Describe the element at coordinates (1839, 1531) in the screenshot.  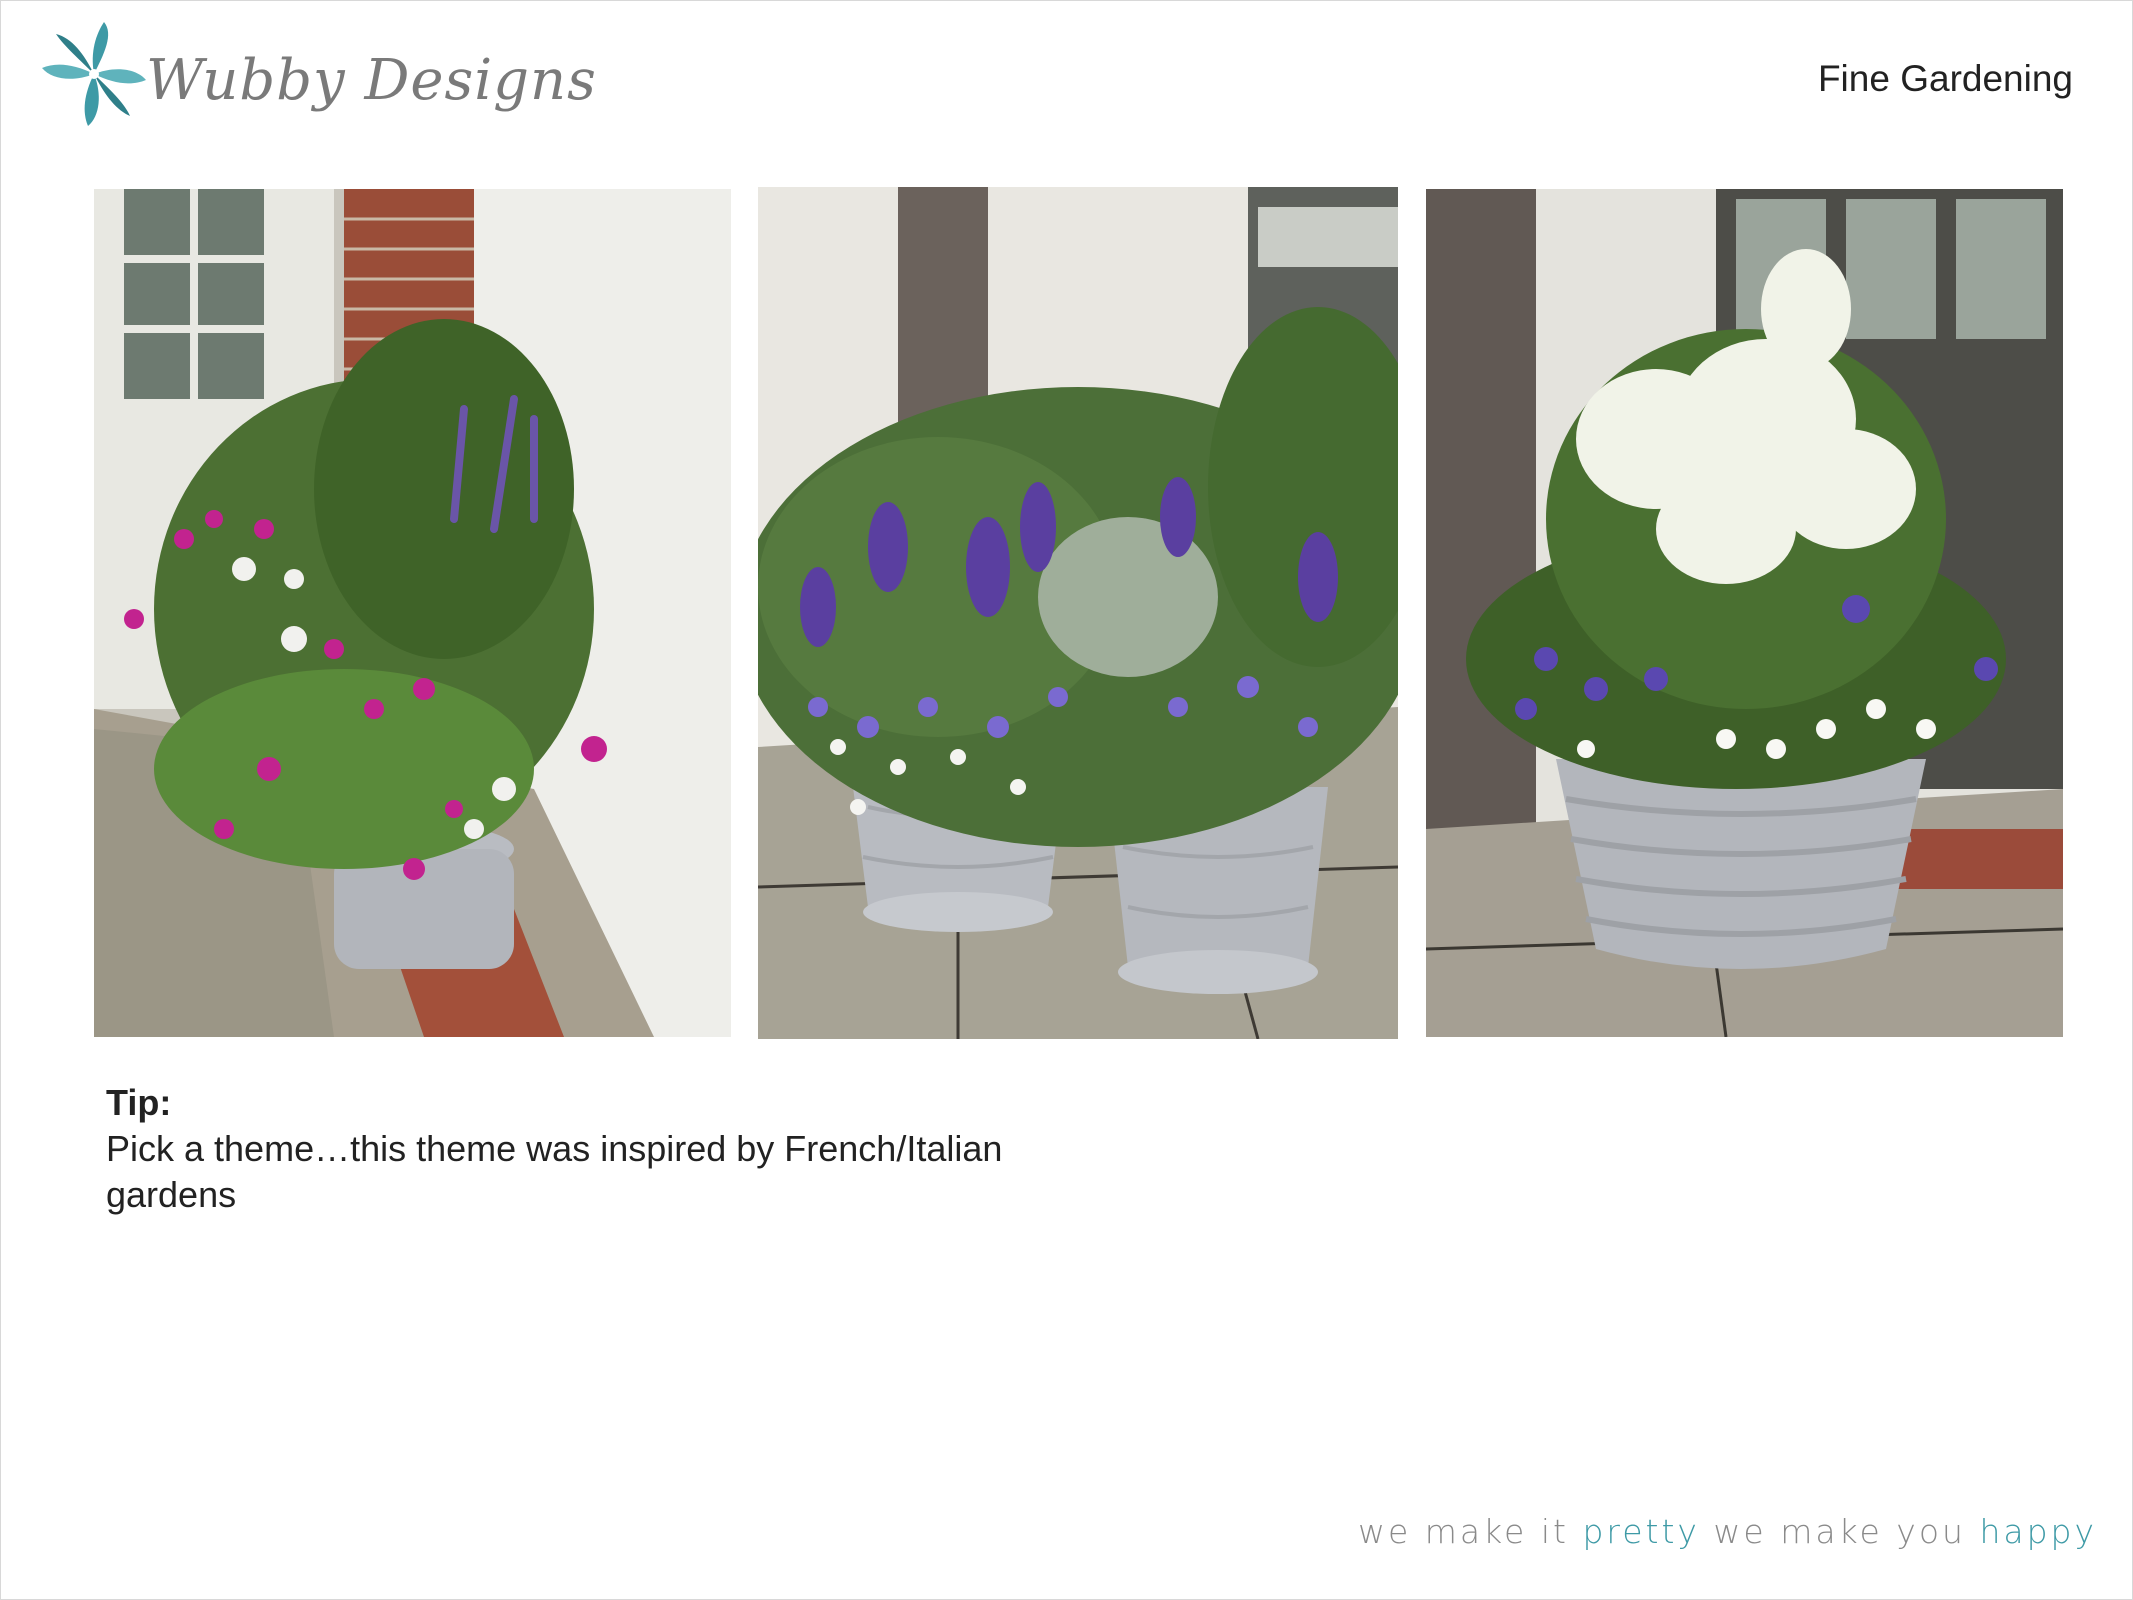
I see `tagline-part-2: we make you` at that location.